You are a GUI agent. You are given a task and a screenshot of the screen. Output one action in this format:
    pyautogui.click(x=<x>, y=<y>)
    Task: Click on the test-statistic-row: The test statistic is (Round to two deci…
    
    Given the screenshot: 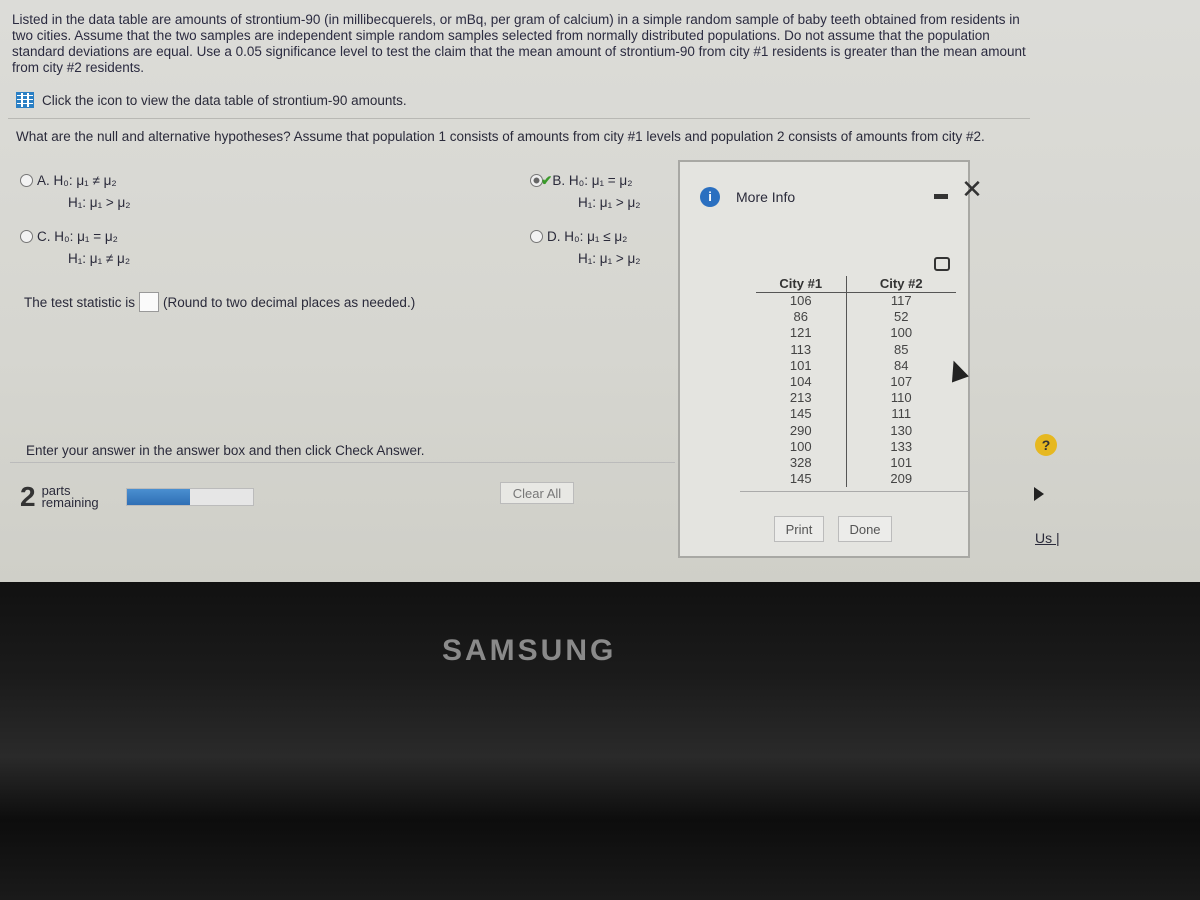 What is the action you would take?
    pyautogui.click(x=219, y=302)
    